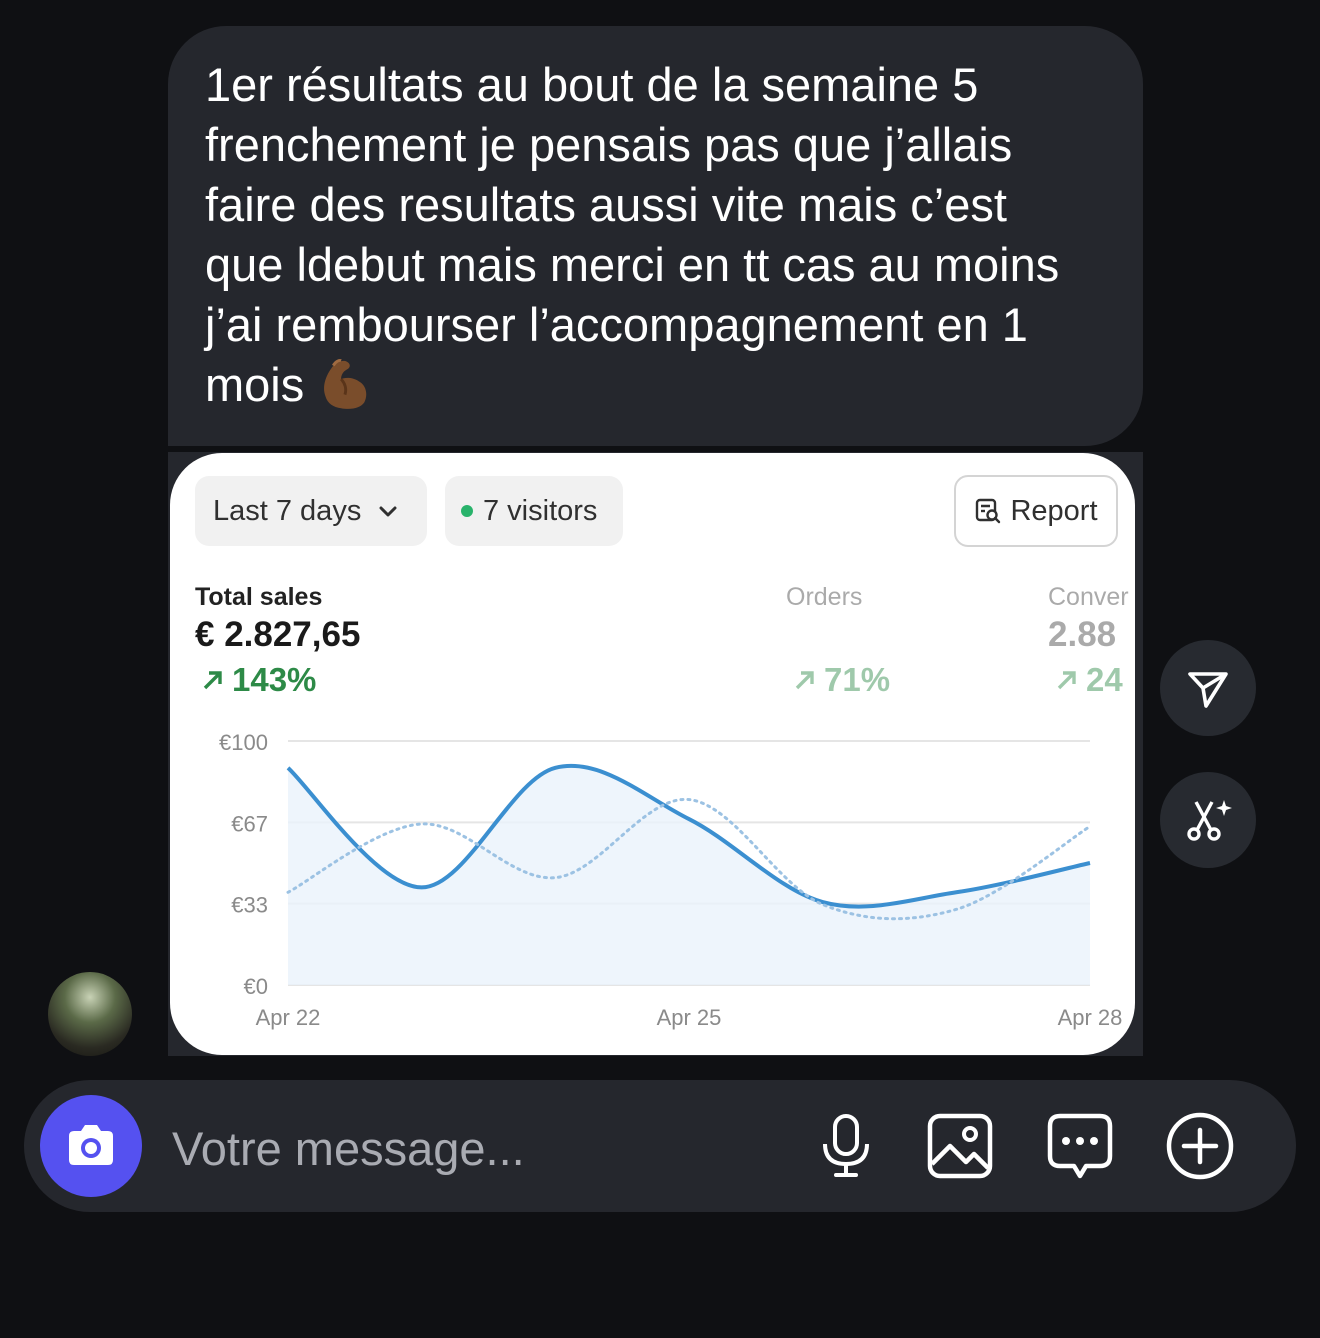  I want to click on edit-button, so click(1208, 820).